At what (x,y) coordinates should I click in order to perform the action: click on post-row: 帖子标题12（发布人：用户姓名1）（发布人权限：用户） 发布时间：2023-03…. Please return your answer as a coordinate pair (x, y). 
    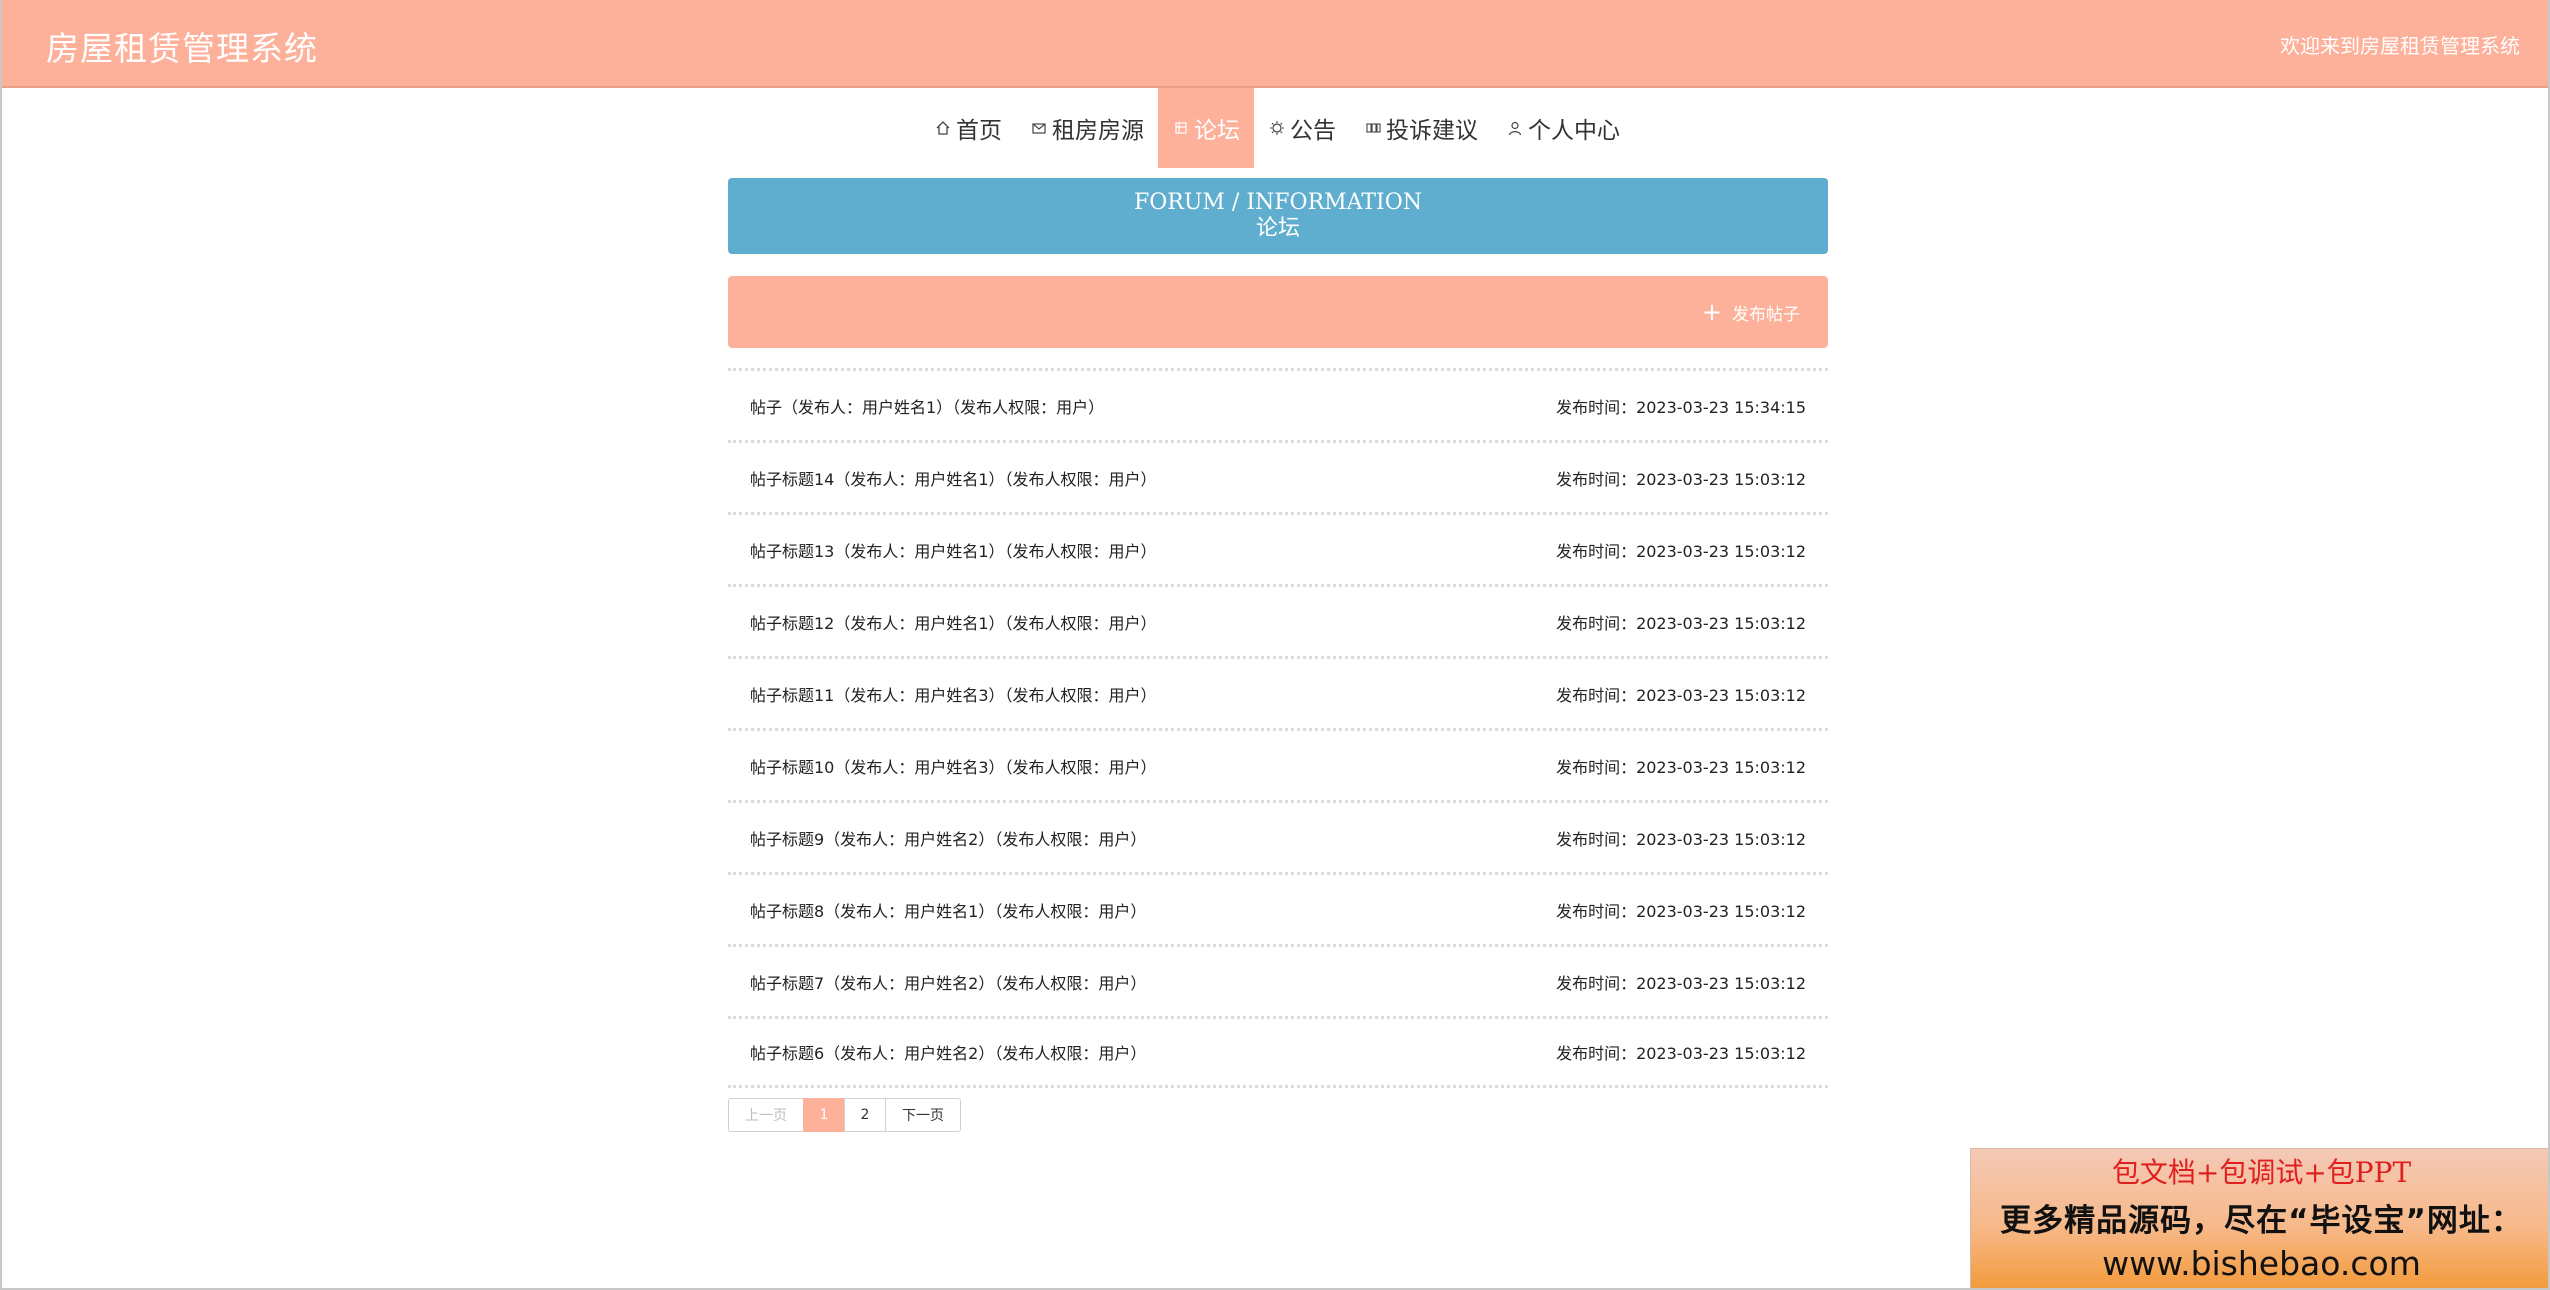
    Looking at the image, I should click on (1278, 620).